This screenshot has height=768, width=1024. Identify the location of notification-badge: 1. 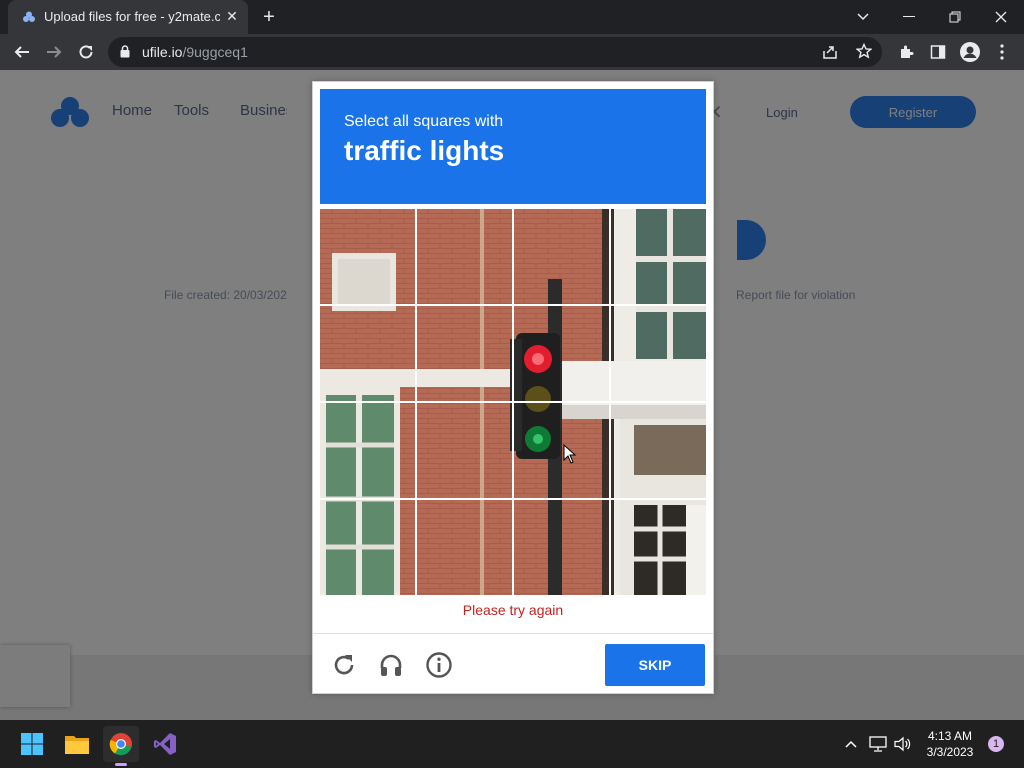
(996, 744).